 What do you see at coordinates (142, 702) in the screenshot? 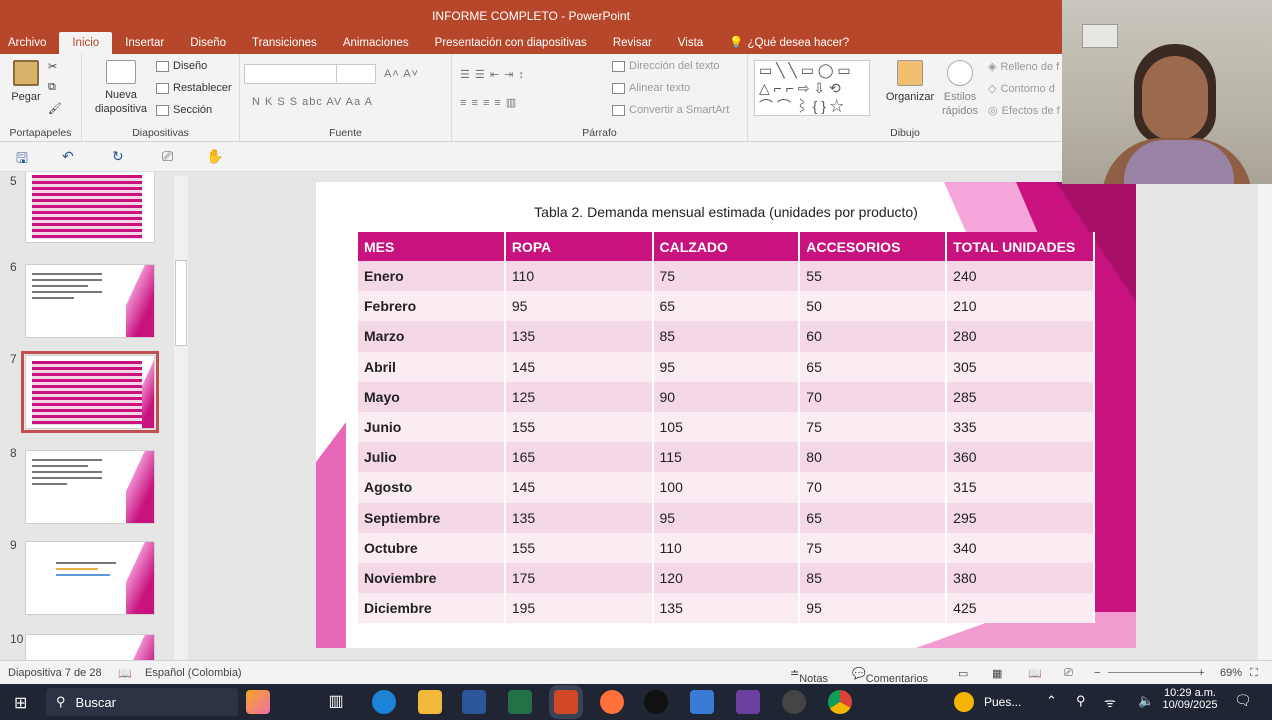
I see `taskbar-search: ⚲ Buscar` at bounding box center [142, 702].